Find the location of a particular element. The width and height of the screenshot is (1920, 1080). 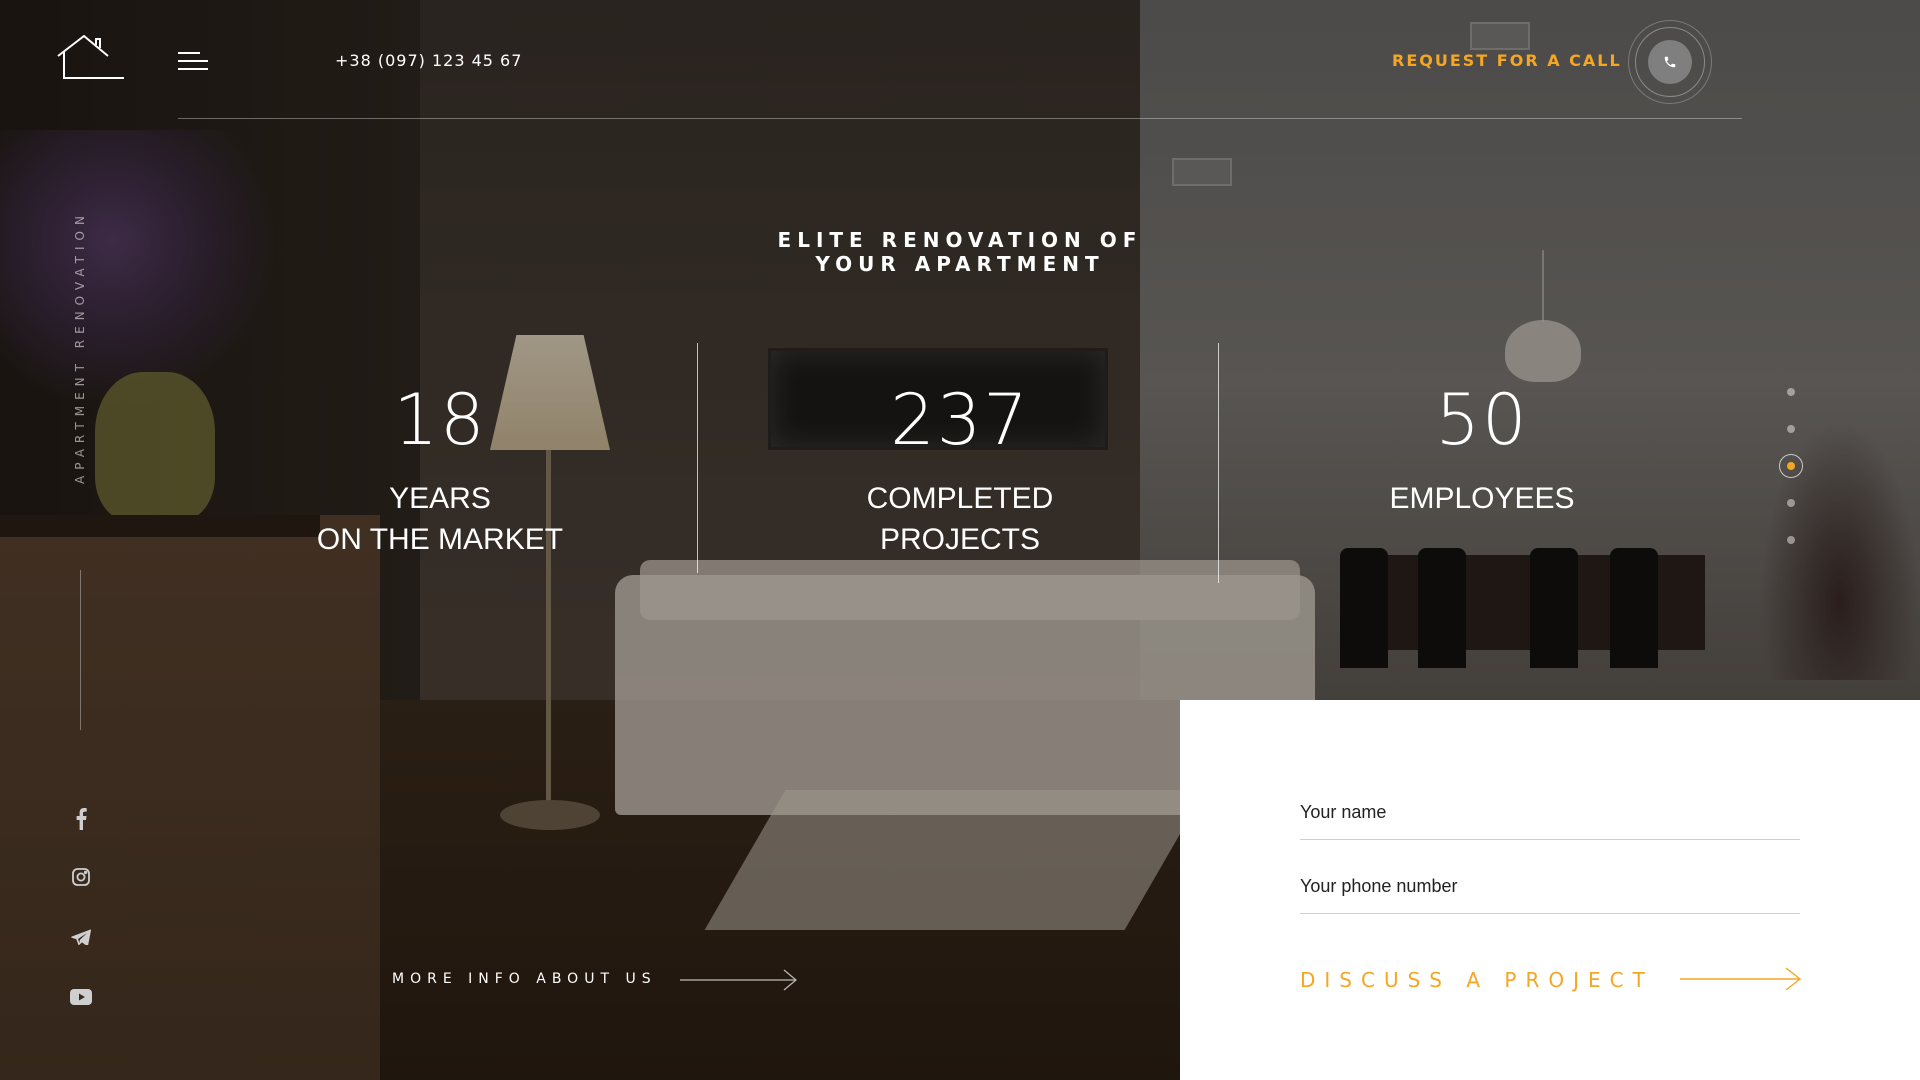

facebook-icon is located at coordinates (81, 819).